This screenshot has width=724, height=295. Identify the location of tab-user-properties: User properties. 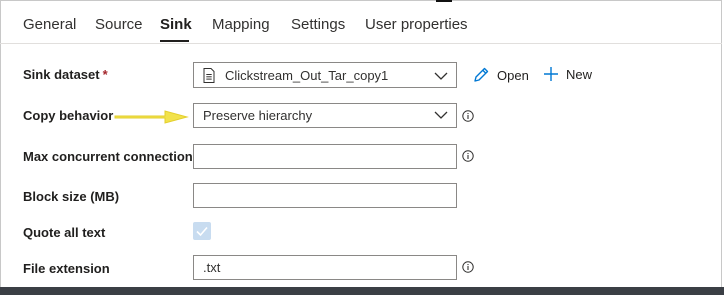
(416, 24).